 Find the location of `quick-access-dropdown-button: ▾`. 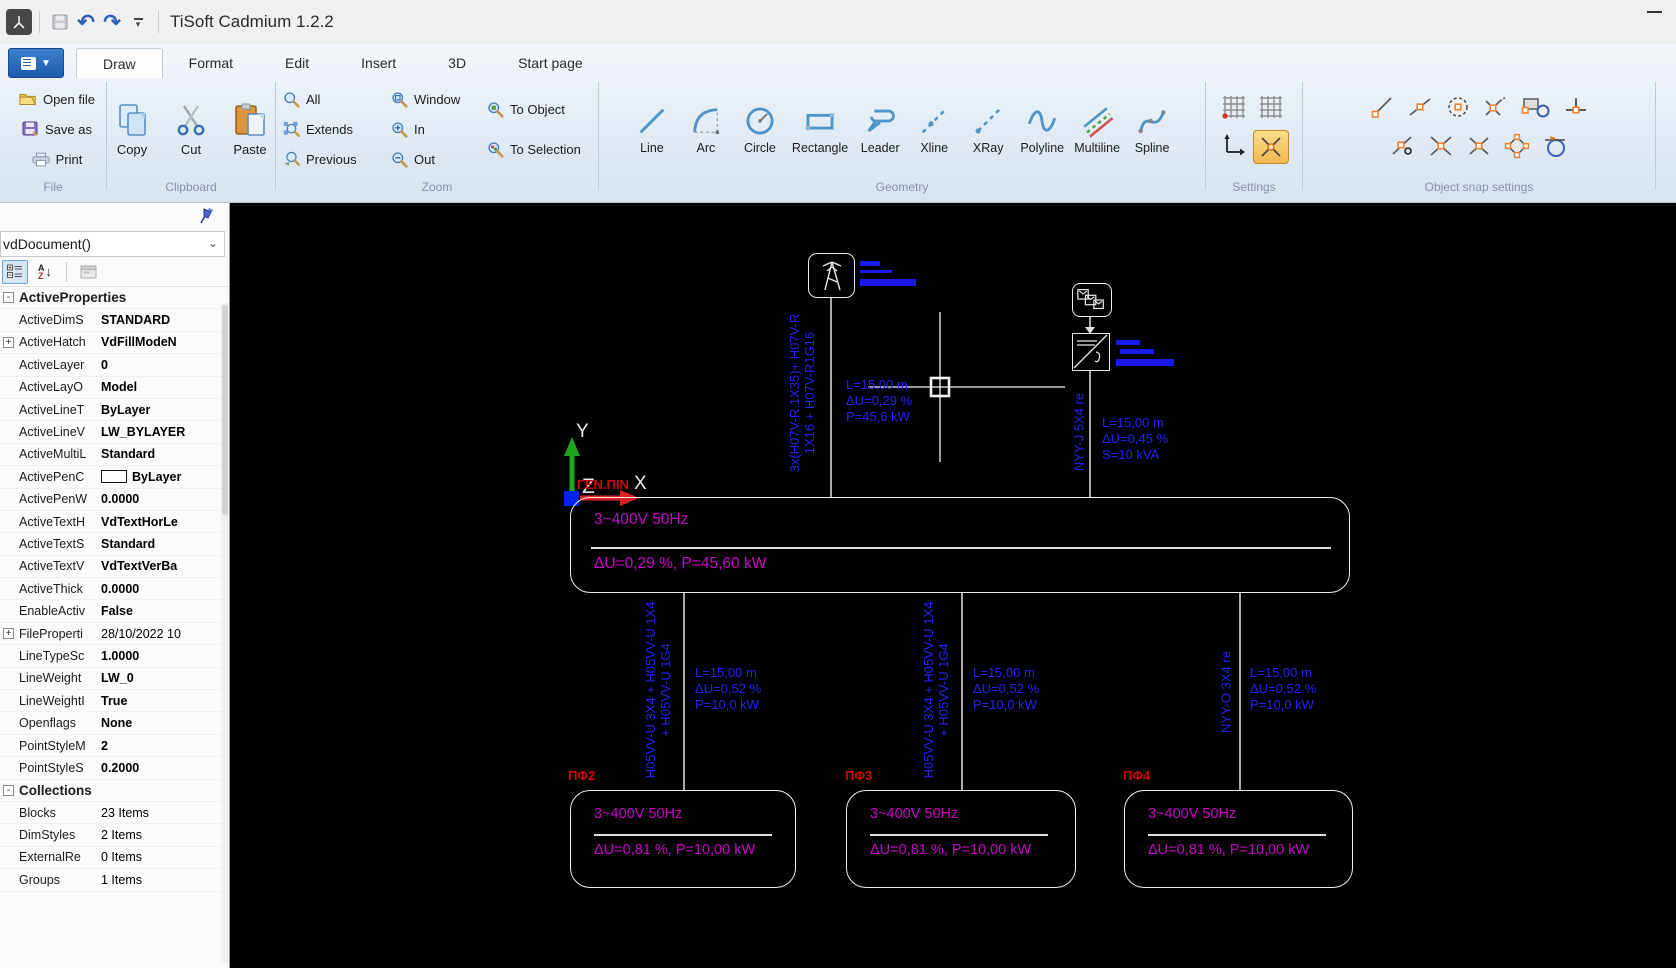

quick-access-dropdown-button: ▾ is located at coordinates (138, 22).